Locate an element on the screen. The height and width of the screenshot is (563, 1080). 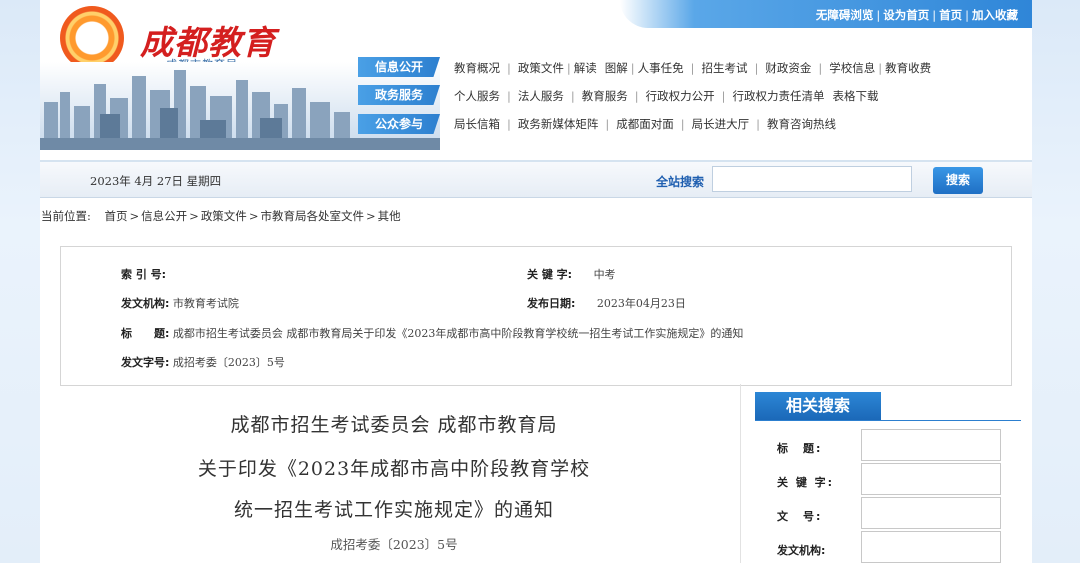
related-title-input is located at coordinates (931, 445).